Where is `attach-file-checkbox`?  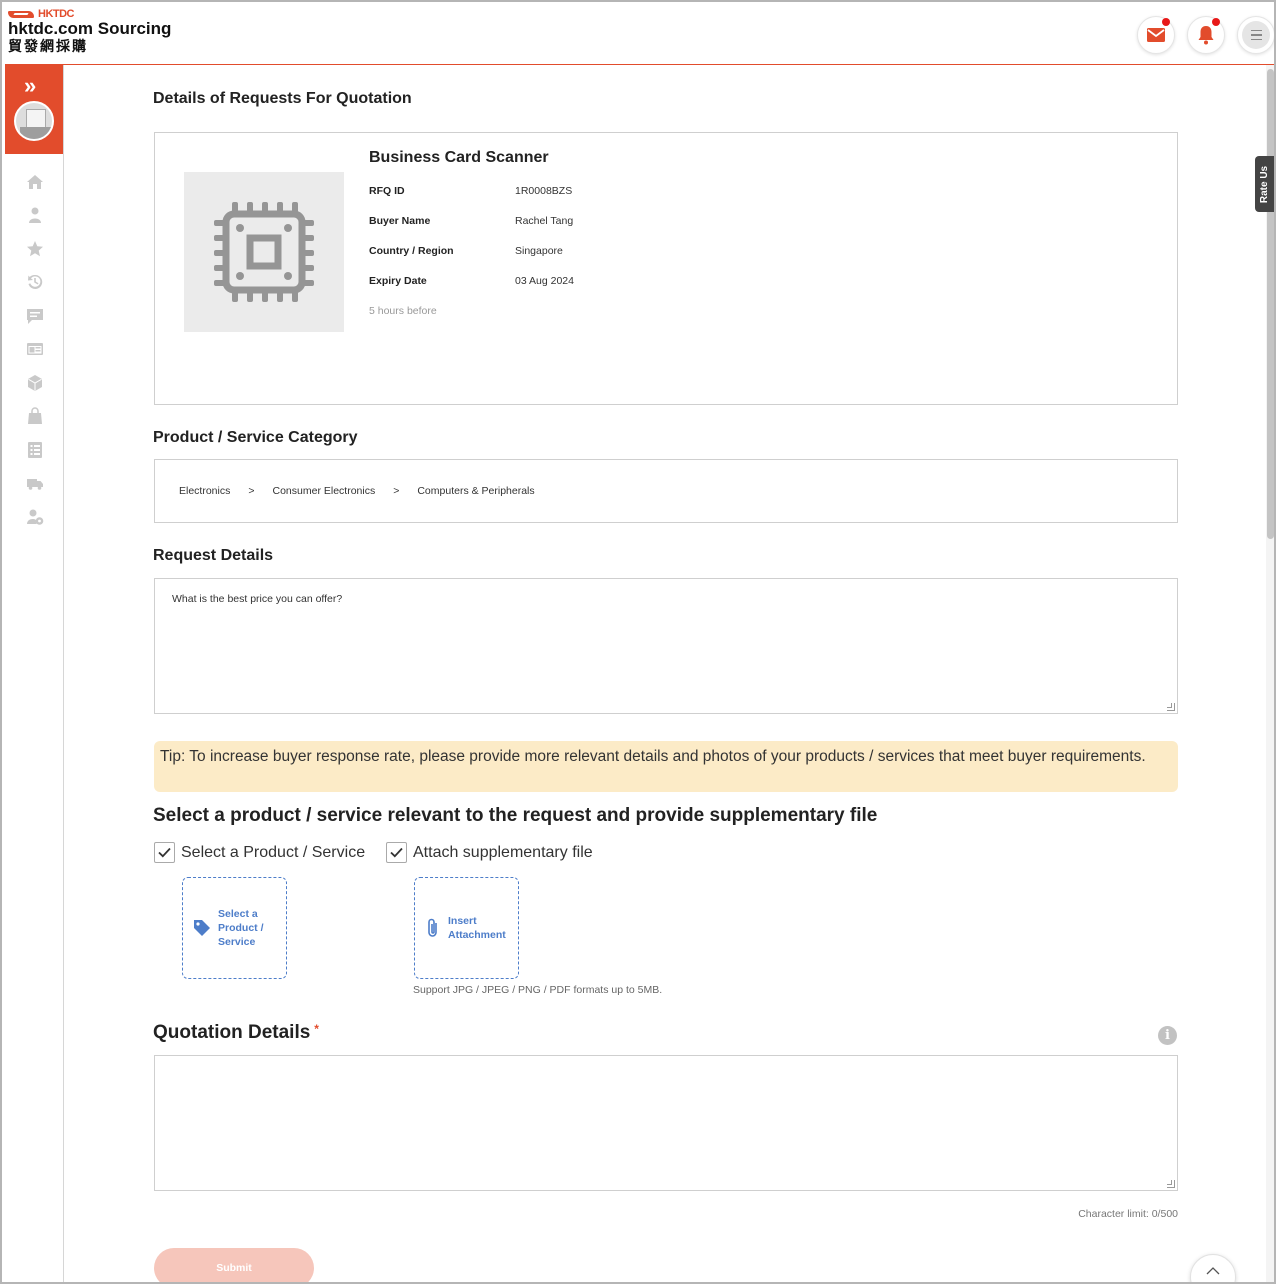 attach-file-checkbox is located at coordinates (396, 852).